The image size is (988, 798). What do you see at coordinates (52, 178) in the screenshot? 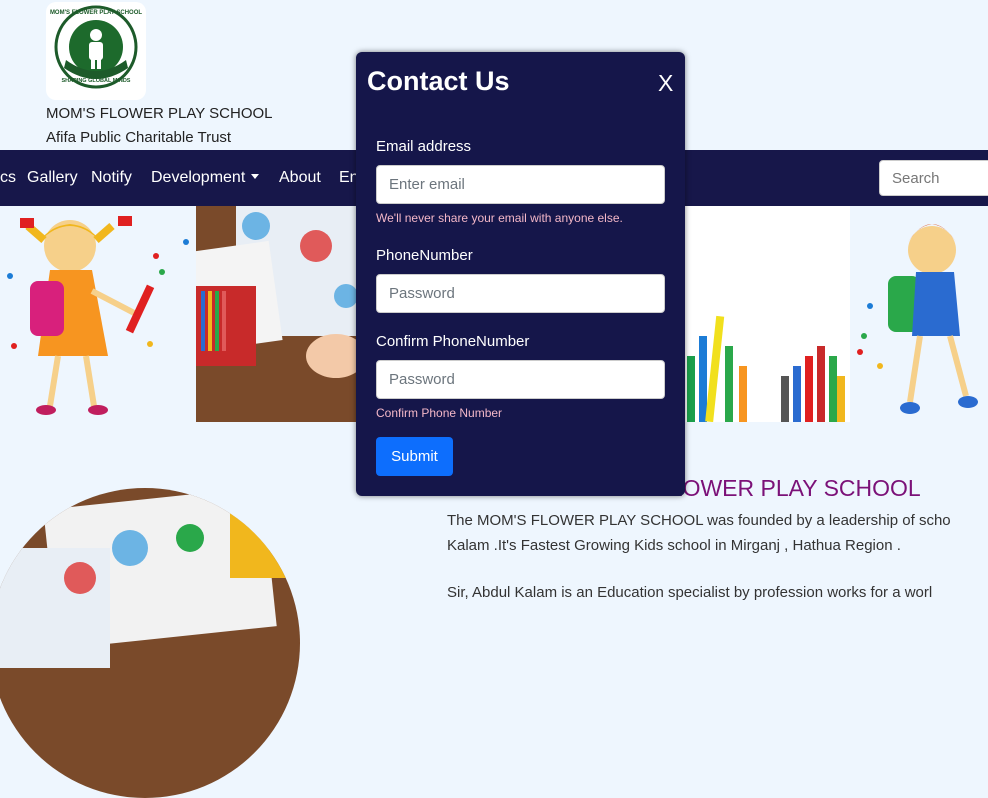
I see `nav-item-gallery: Gallery` at bounding box center [52, 178].